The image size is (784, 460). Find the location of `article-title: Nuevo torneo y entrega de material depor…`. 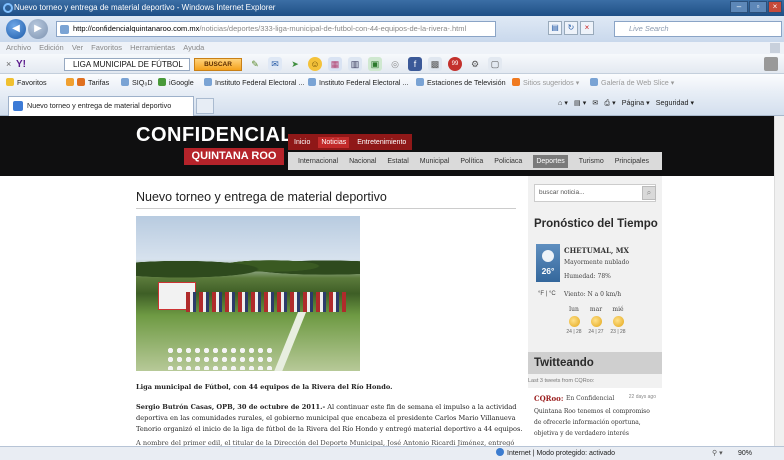

article-title: Nuevo torneo y entrega de material depor… is located at coordinates (261, 197).